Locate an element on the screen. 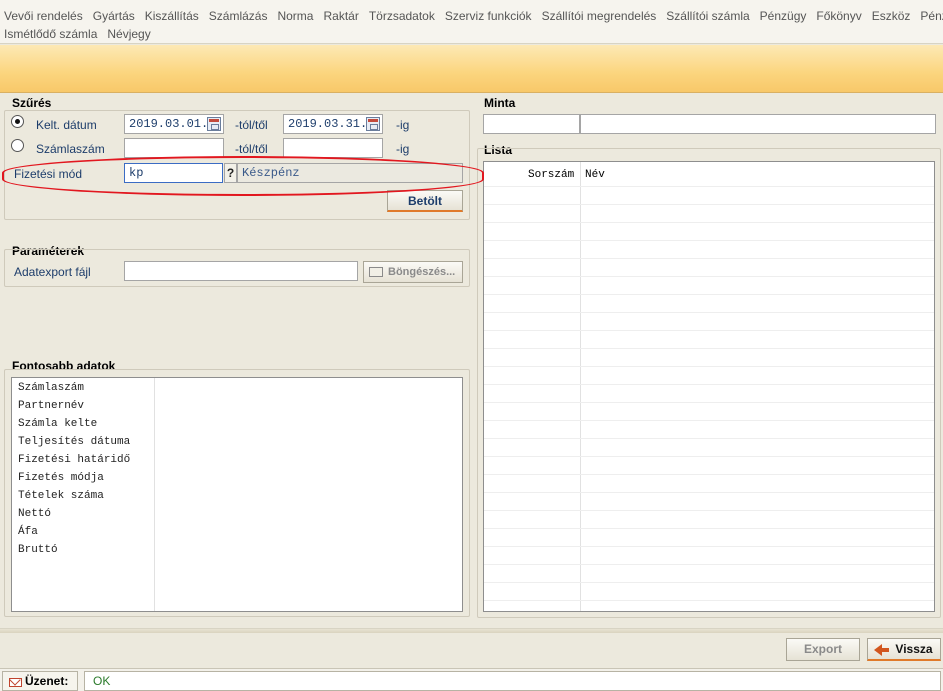 This screenshot has height=691, width=943. lookup-button: ? is located at coordinates (230, 173).